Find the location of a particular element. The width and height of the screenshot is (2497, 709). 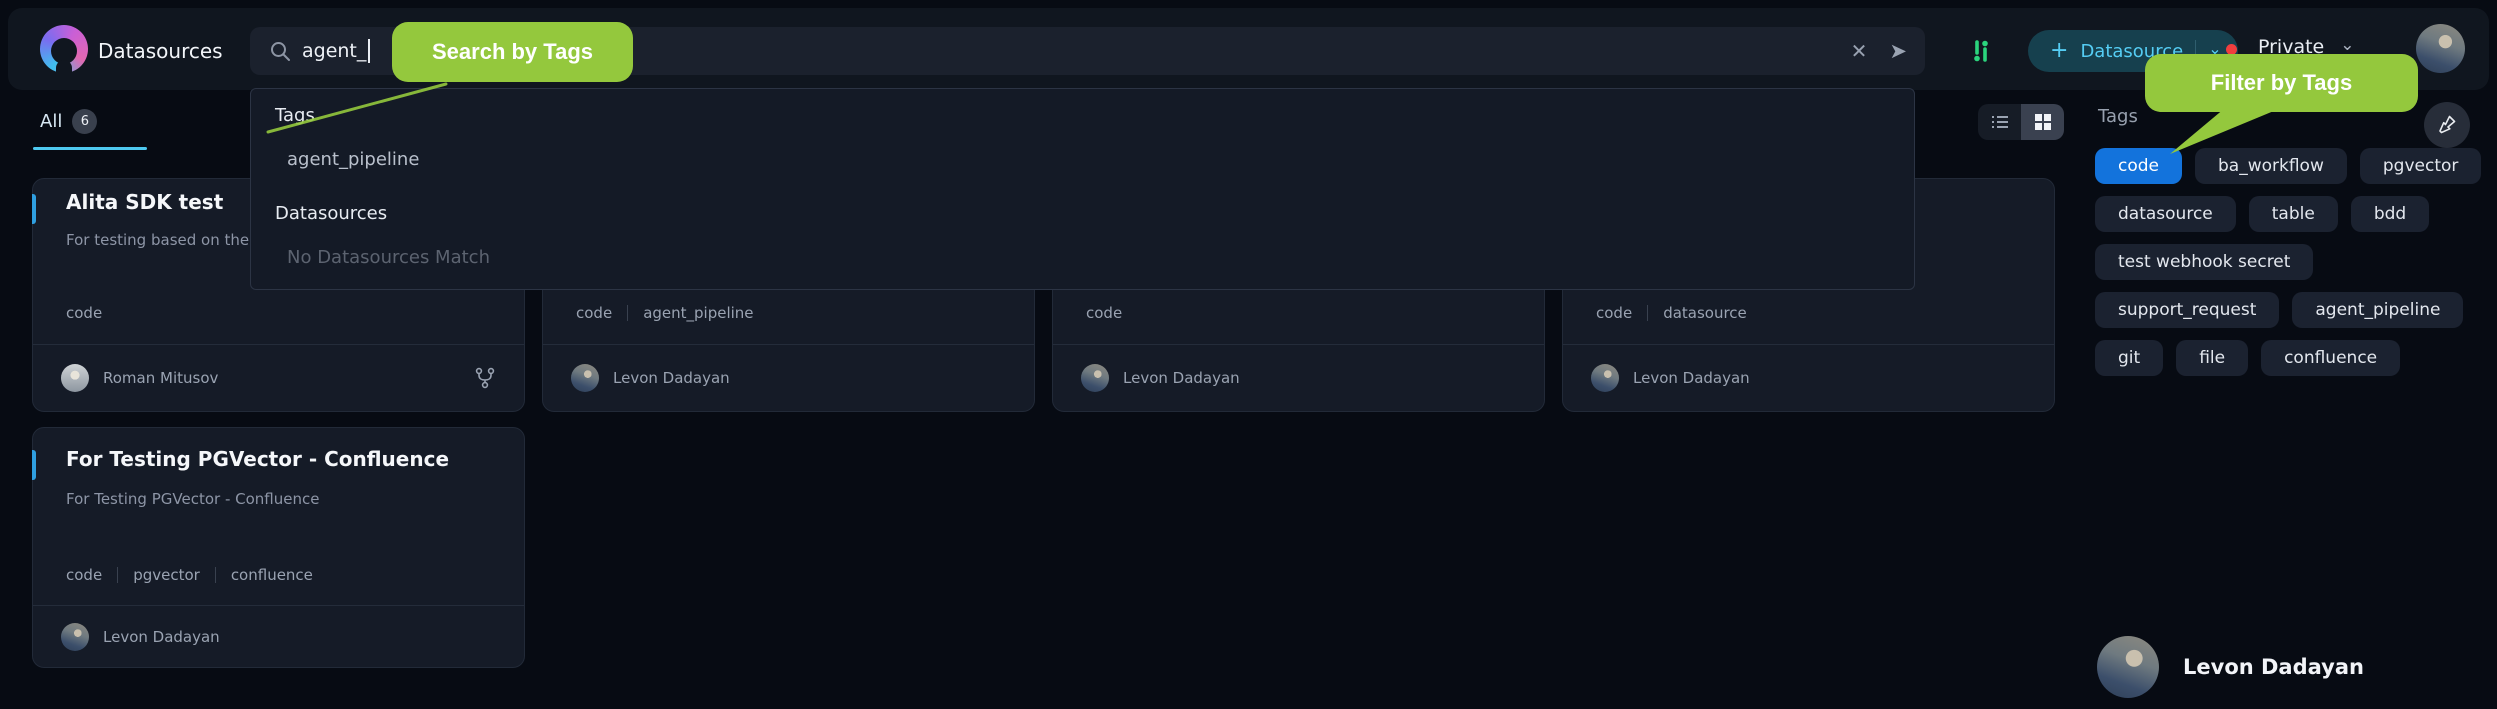

list-view-button is located at coordinates (1999, 122).